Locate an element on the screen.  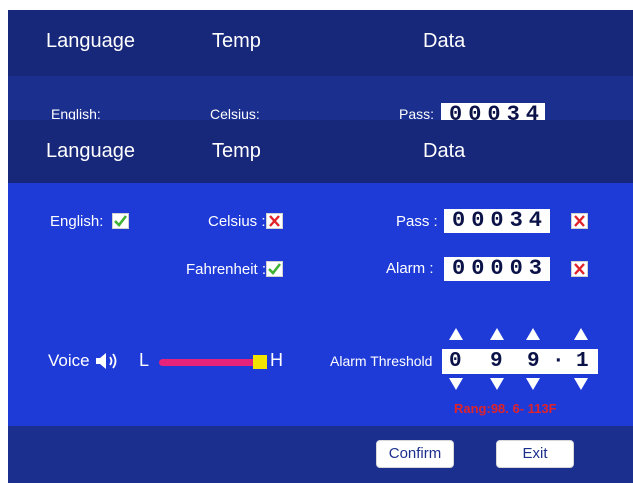
threshold-decimal-point: · is located at coordinates (558, 361).